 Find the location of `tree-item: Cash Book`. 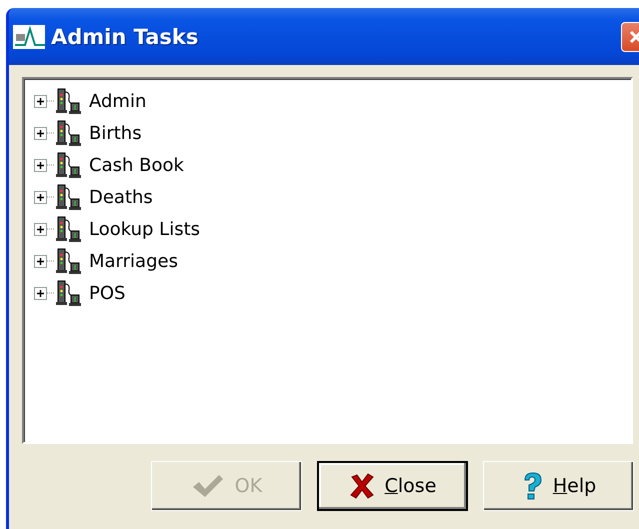

tree-item: Cash Book is located at coordinates (136, 165).